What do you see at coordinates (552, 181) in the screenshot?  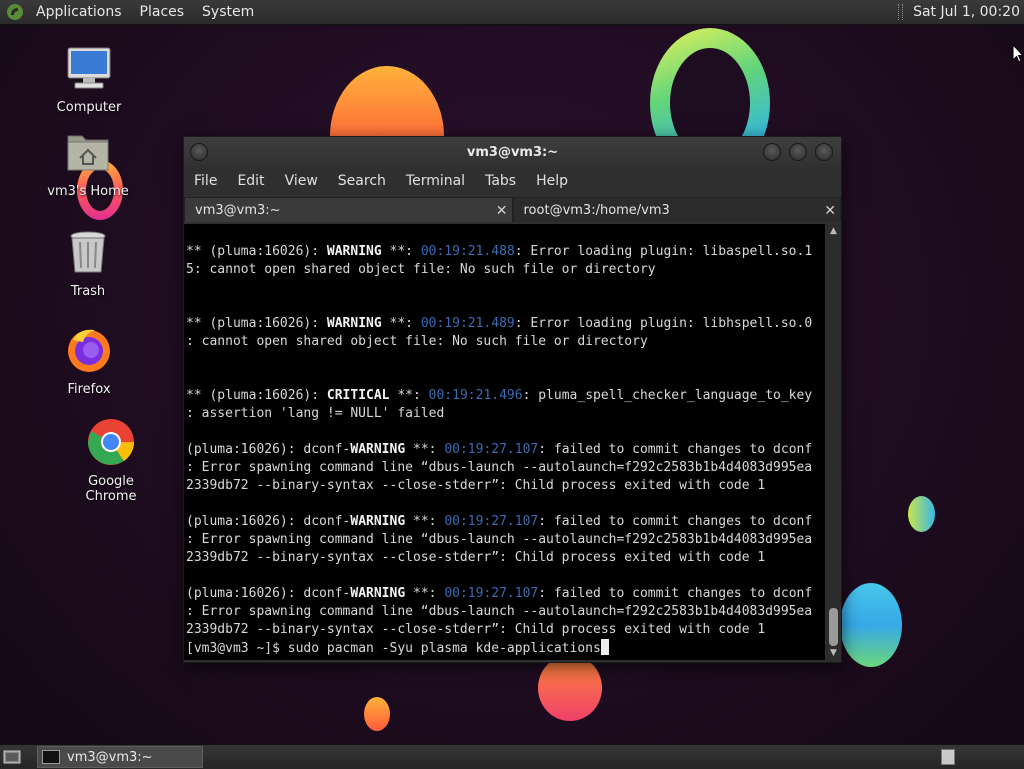 I see `menu-help: Help` at bounding box center [552, 181].